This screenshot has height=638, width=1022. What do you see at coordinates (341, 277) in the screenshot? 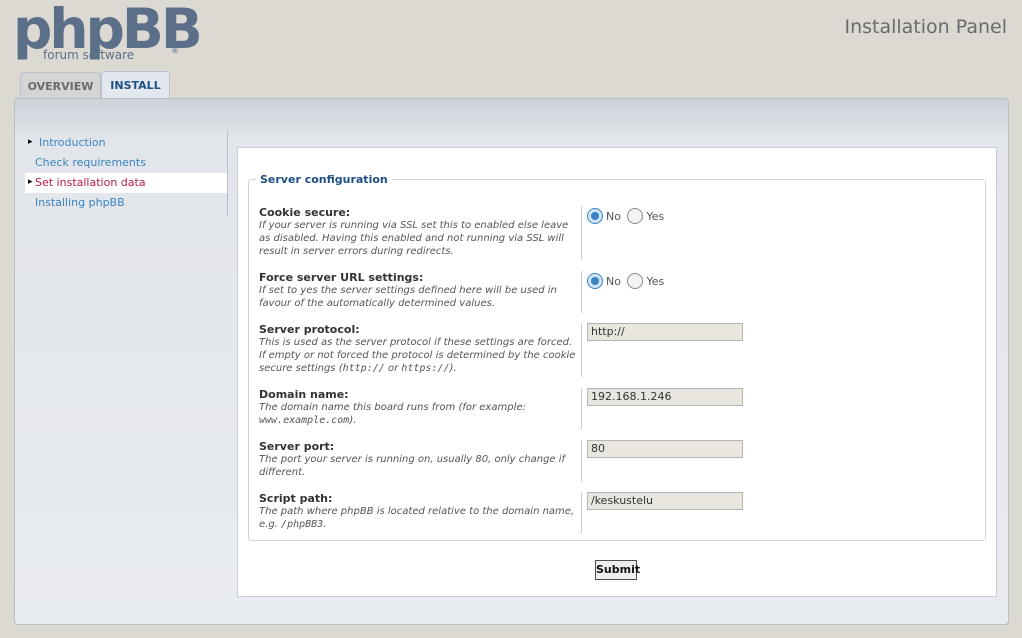
I see `field-label: Force server URL settings:` at bounding box center [341, 277].